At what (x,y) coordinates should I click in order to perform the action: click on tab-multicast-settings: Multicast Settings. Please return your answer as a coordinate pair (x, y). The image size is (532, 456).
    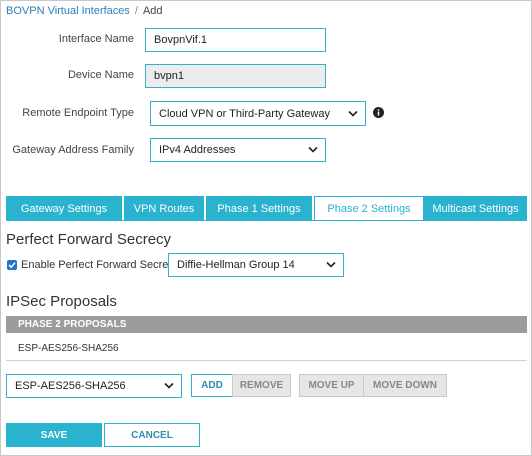
    Looking at the image, I should click on (475, 208).